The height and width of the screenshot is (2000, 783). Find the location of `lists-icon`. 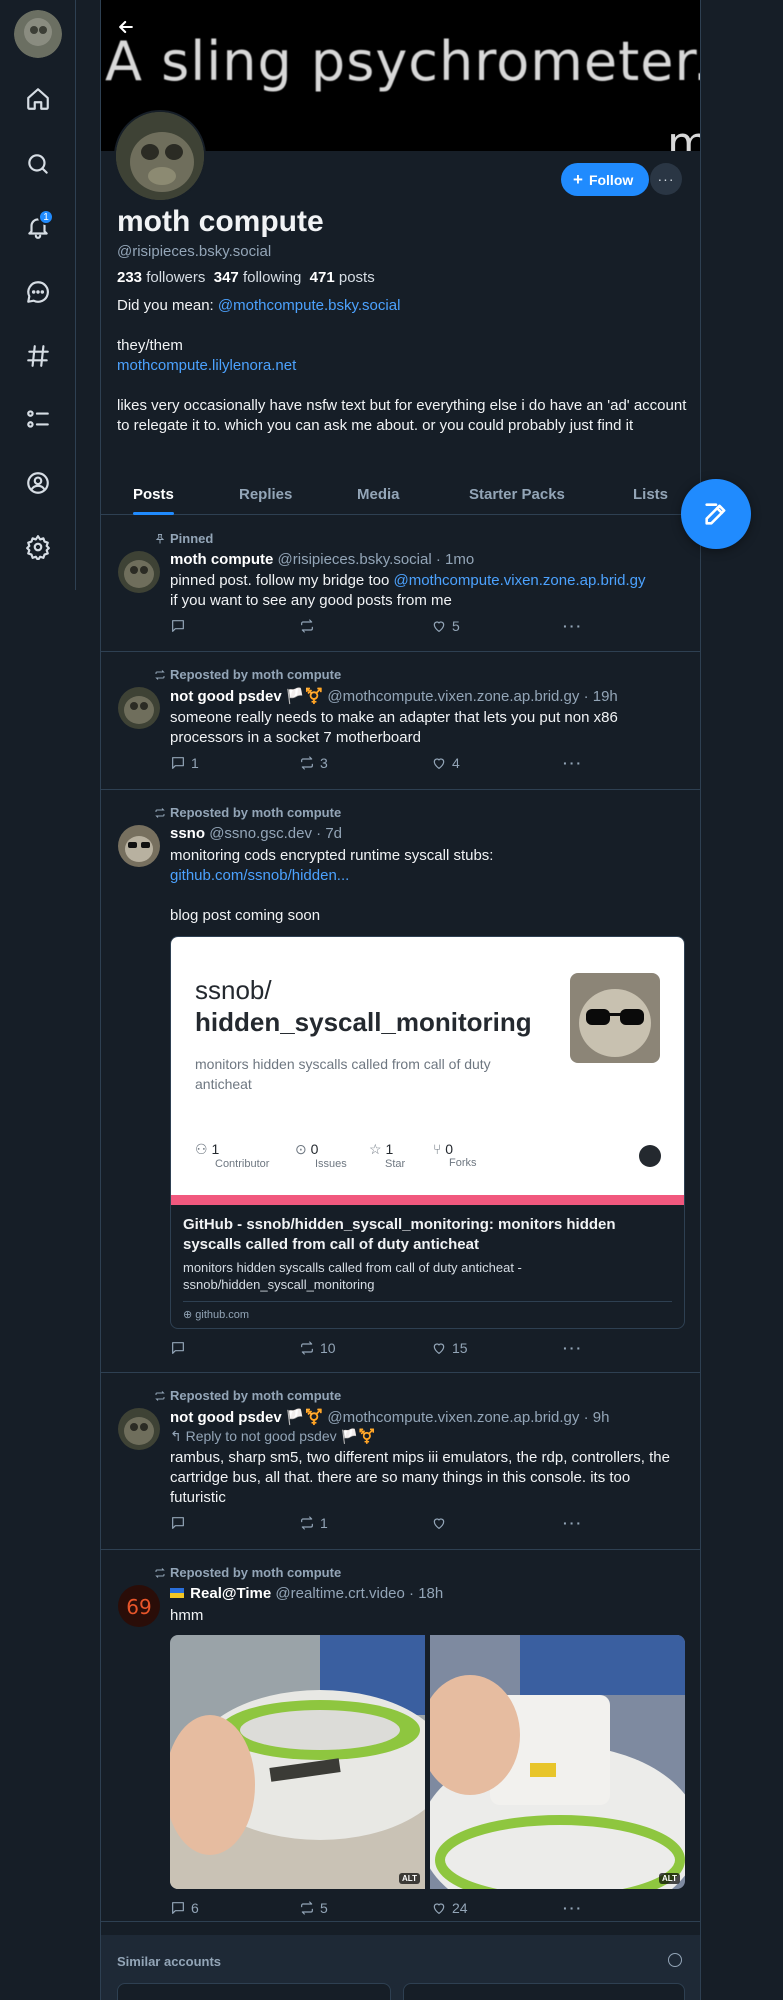

lists-icon is located at coordinates (38, 419).